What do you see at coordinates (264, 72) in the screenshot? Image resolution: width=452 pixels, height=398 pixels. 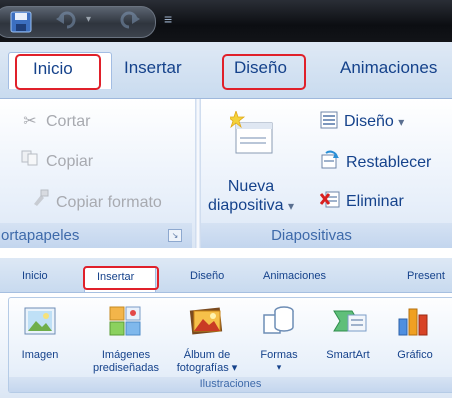 I see `highlight-diseno` at bounding box center [264, 72].